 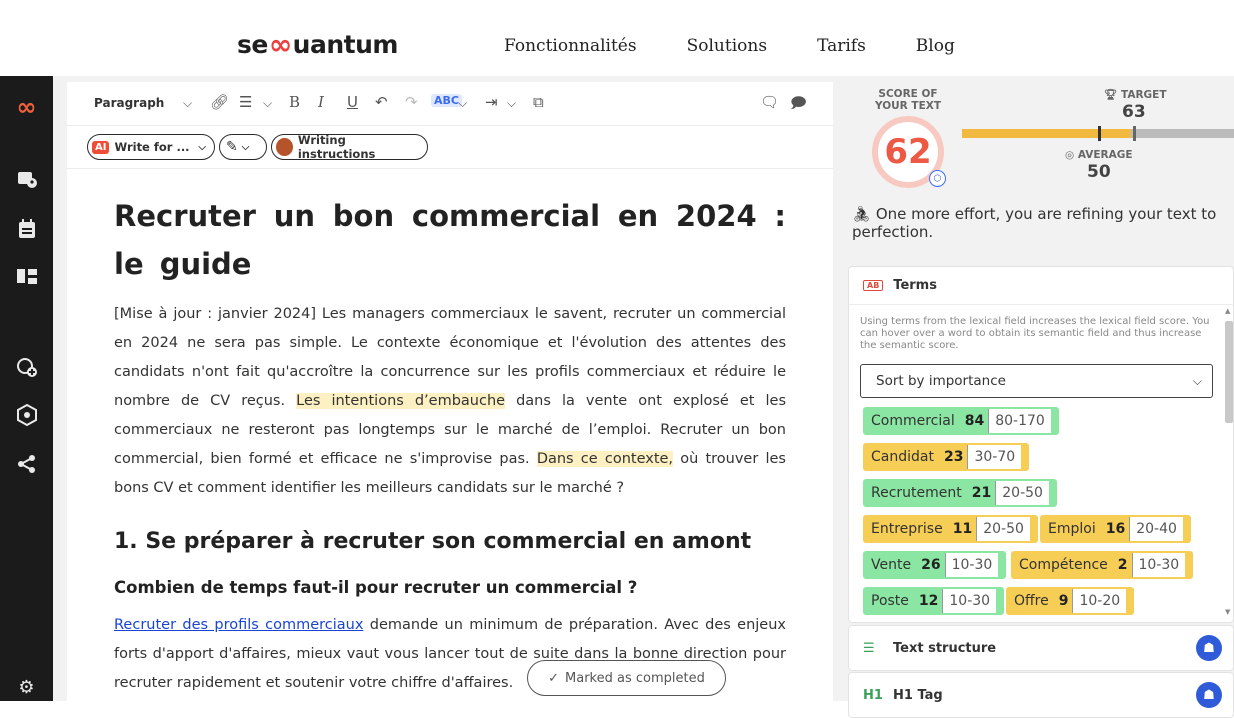 I want to click on link-icon: 🔗︎, so click(x=219, y=102).